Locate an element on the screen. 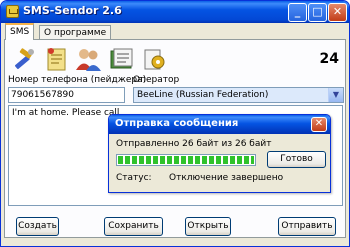 This screenshot has width=350, height=247. open-button: Открыть is located at coordinates (208, 226).